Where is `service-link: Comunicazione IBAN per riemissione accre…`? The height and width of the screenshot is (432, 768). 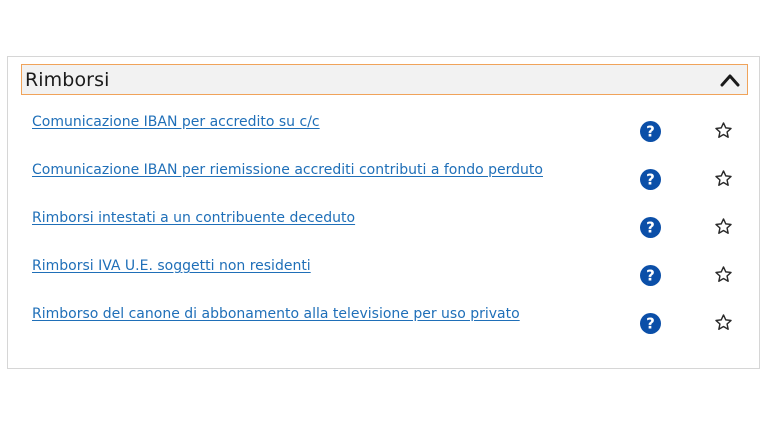
service-link: Comunicazione IBAN per riemissione accre… is located at coordinates (287, 170).